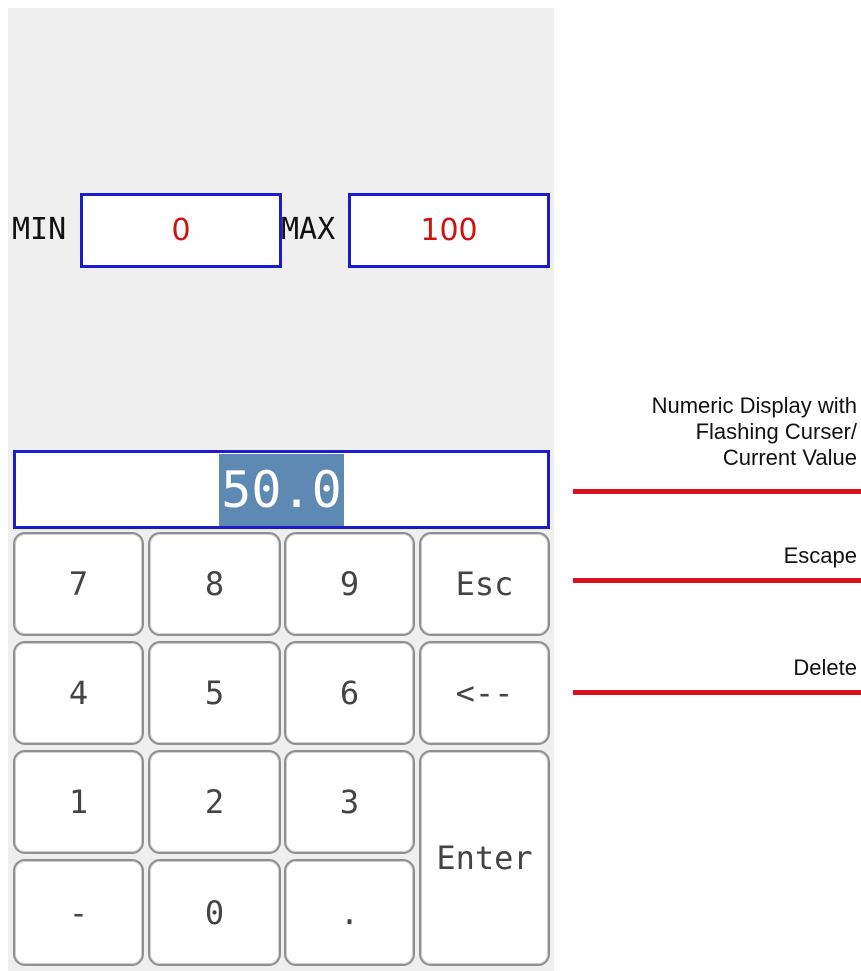  I want to click on key-5: 5, so click(214, 693).